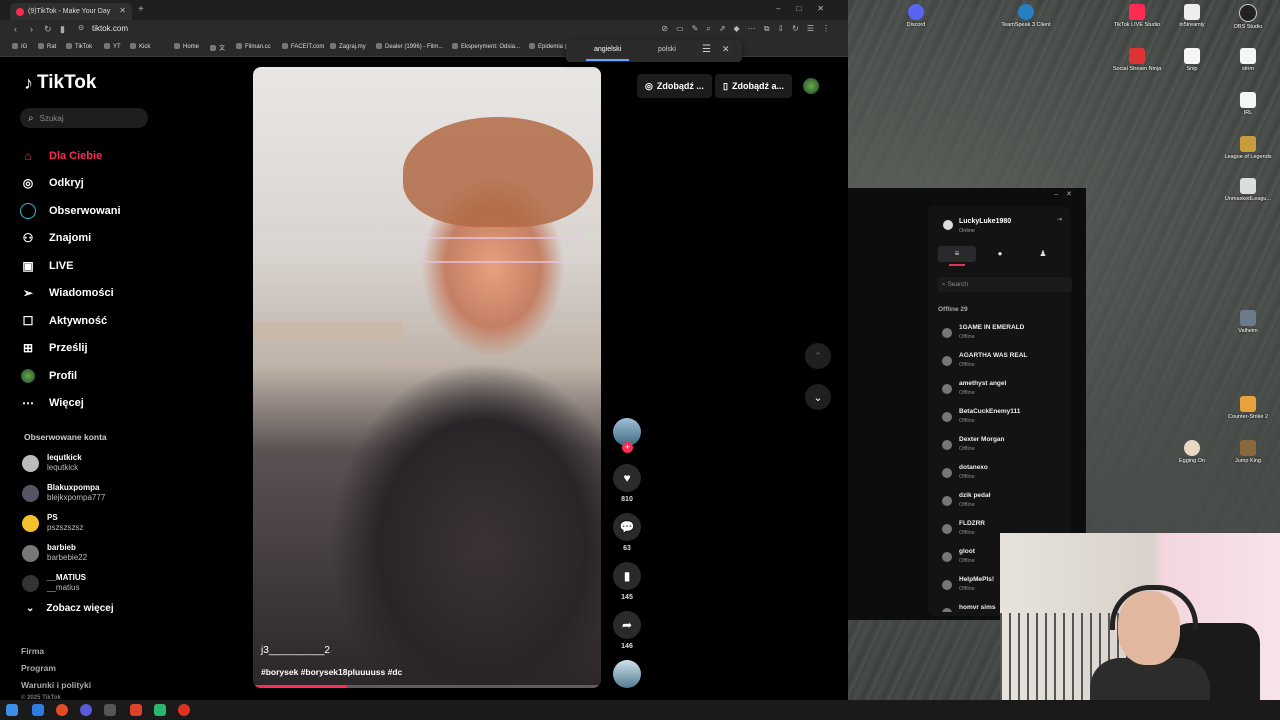  I want to click on sound-disc-avatar, so click(627, 674).